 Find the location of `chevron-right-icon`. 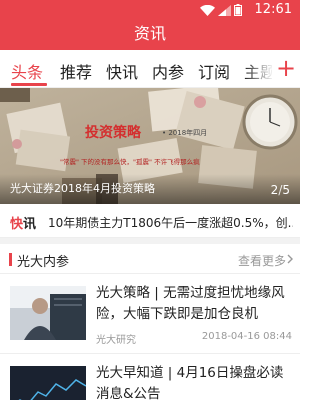

chevron-right-icon is located at coordinates (290, 259).